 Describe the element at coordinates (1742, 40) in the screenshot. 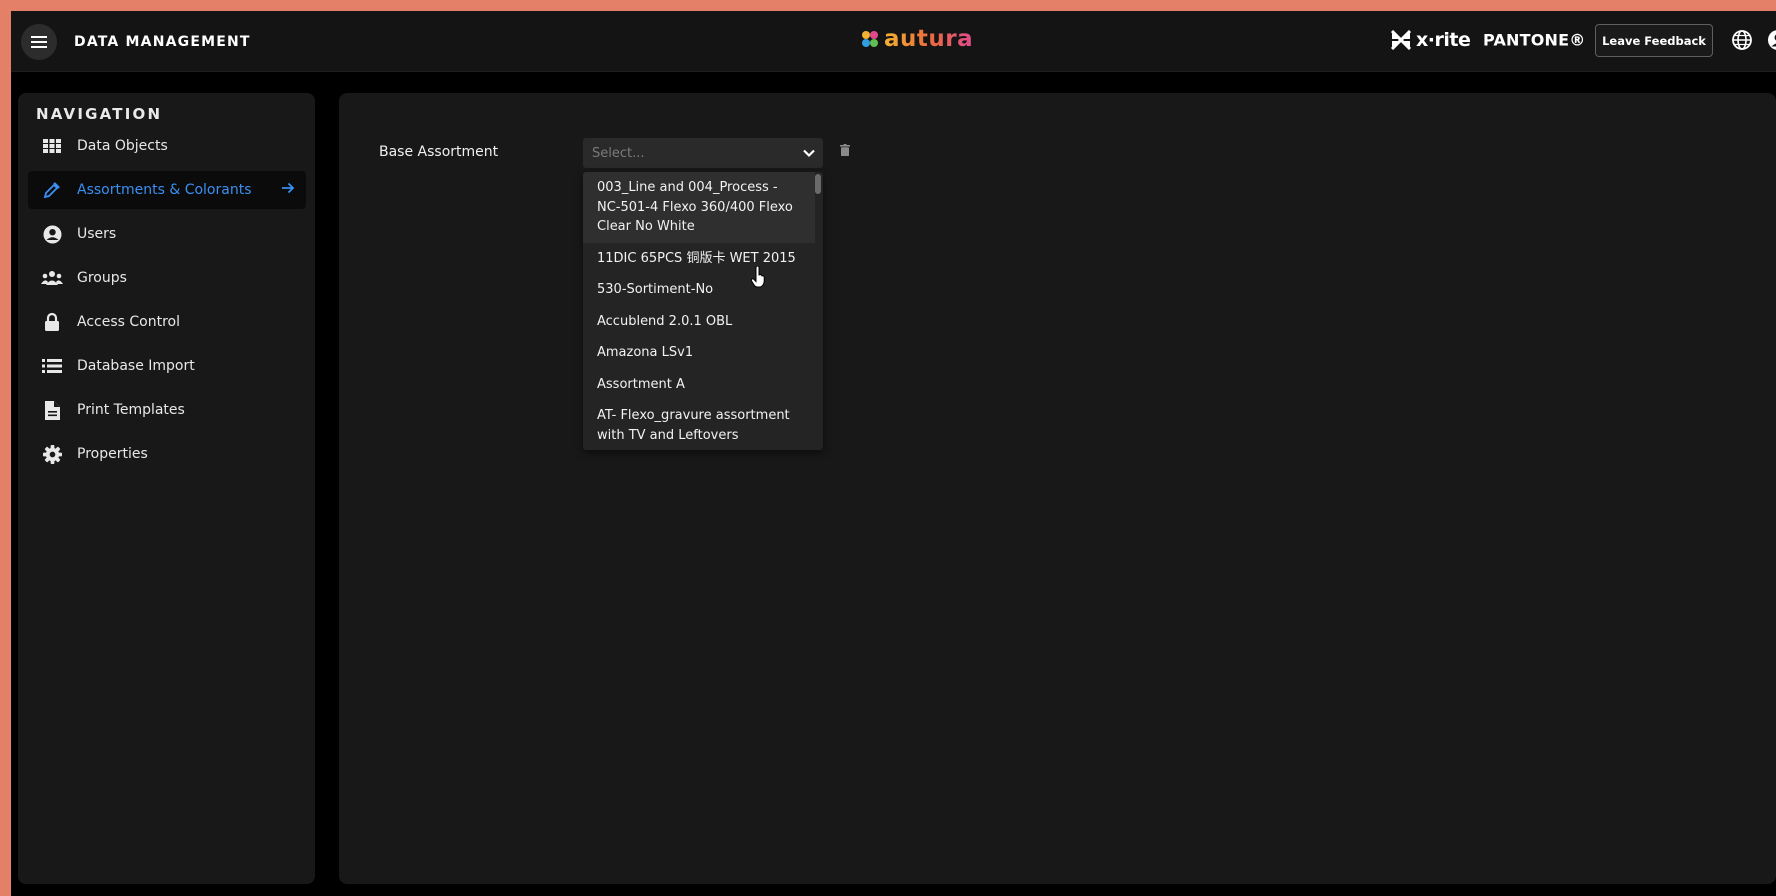

I see `globe-icon` at that location.